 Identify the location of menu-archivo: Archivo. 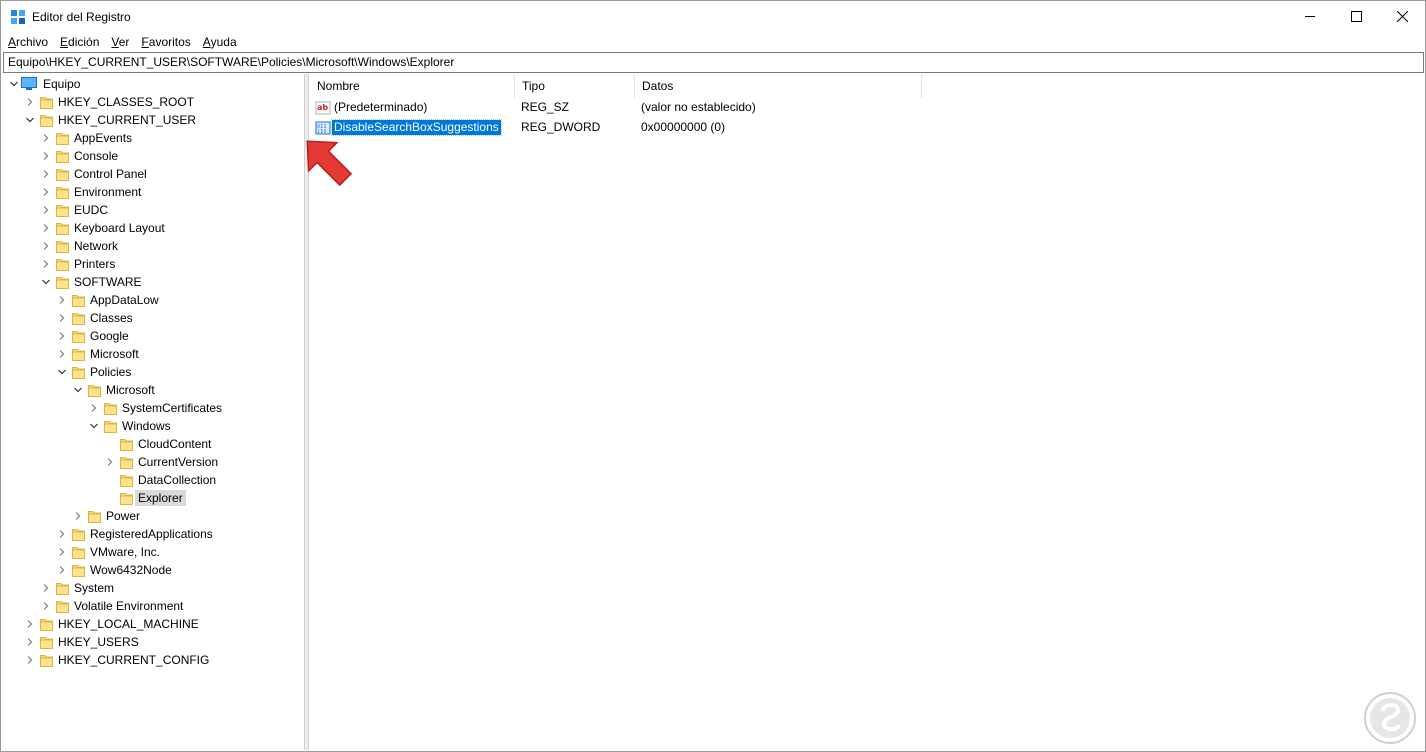
(27, 42).